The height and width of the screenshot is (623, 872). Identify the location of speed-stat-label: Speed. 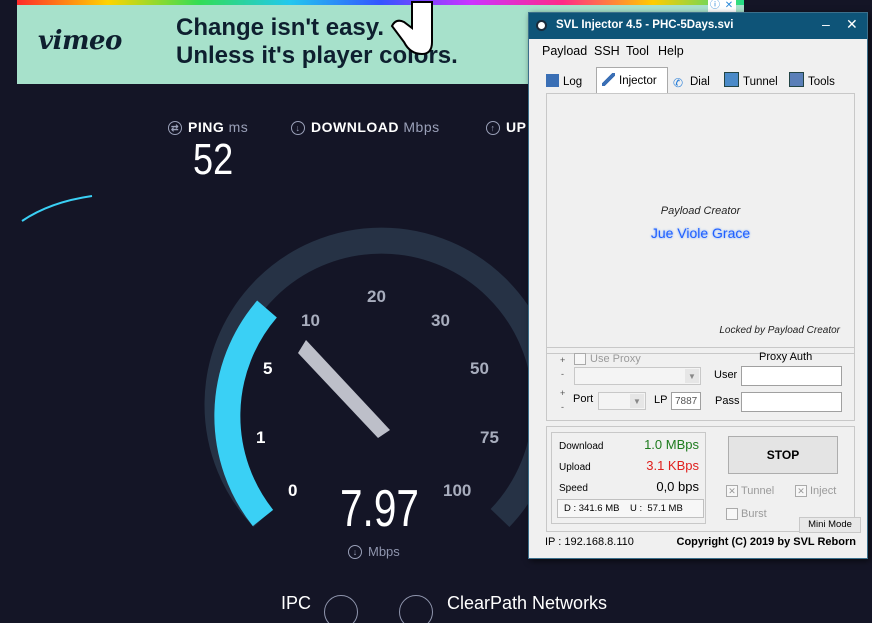
(573, 488).